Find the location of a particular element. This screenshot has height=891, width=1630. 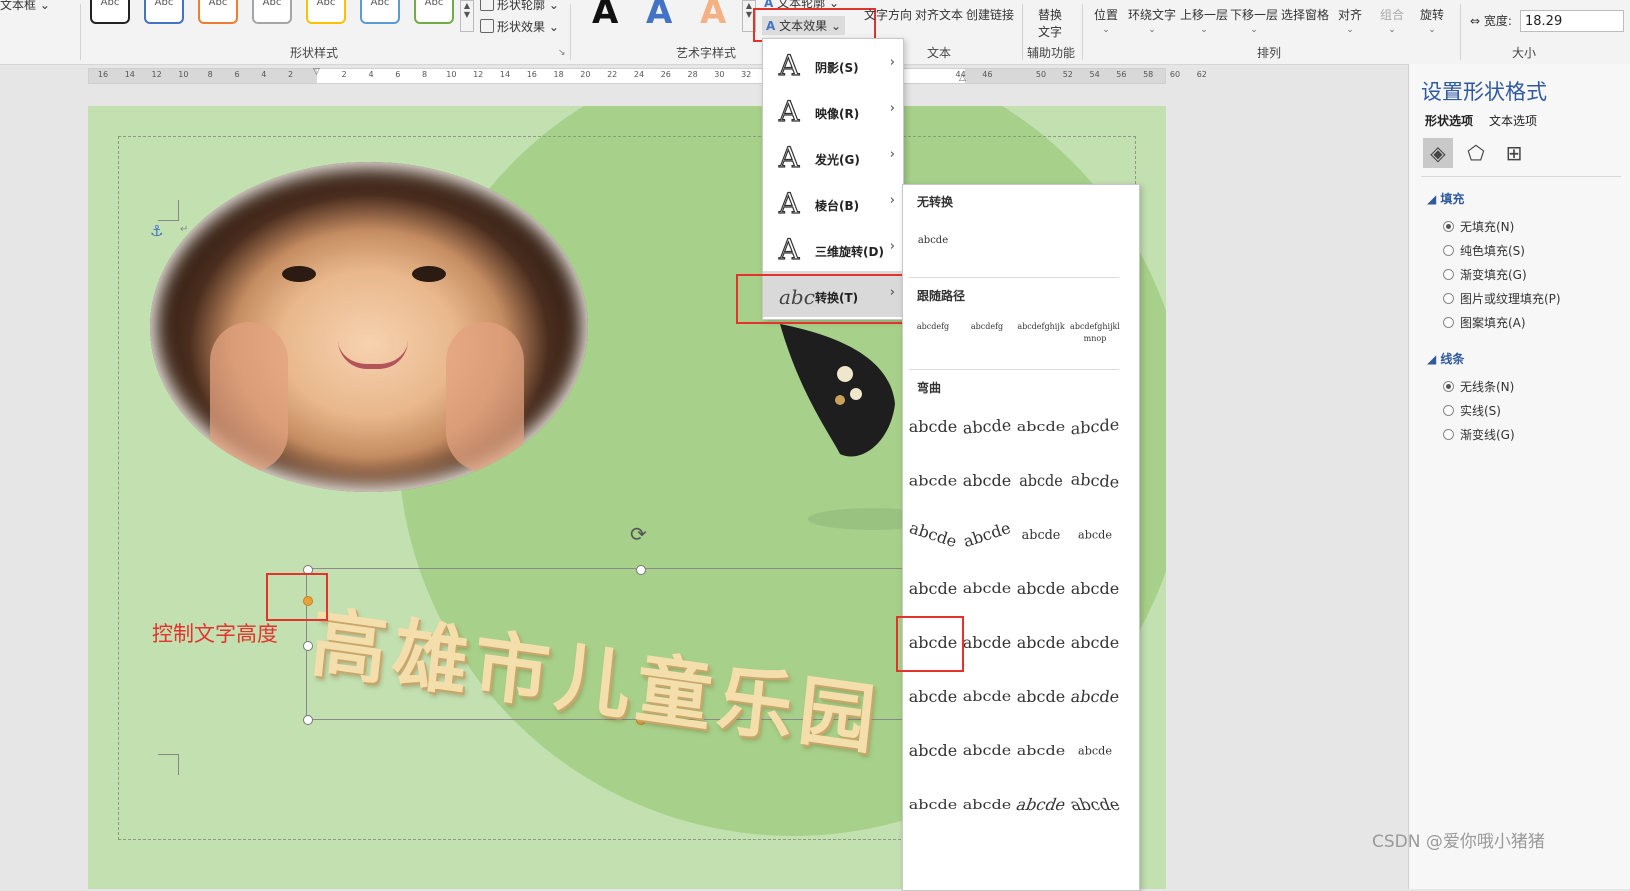

girl-photo is located at coordinates (369, 327).